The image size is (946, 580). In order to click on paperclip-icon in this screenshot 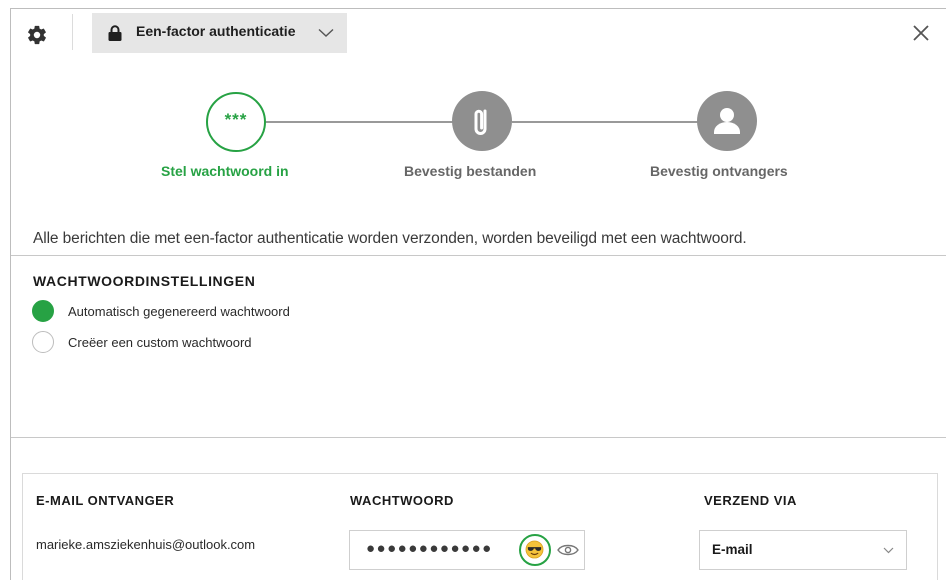, I will do `click(480, 122)`.